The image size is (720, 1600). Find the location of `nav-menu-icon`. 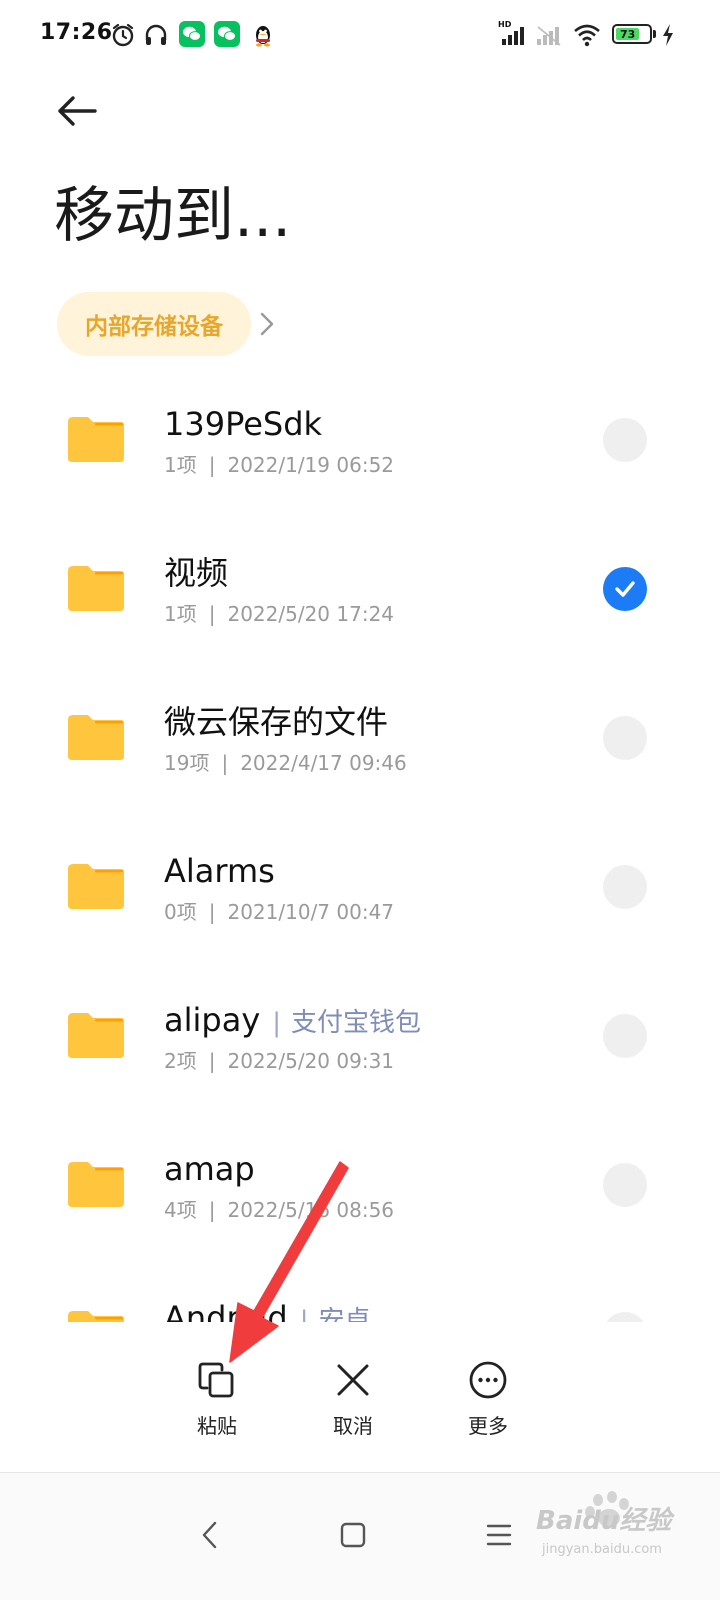

nav-menu-icon is located at coordinates (499, 1535).